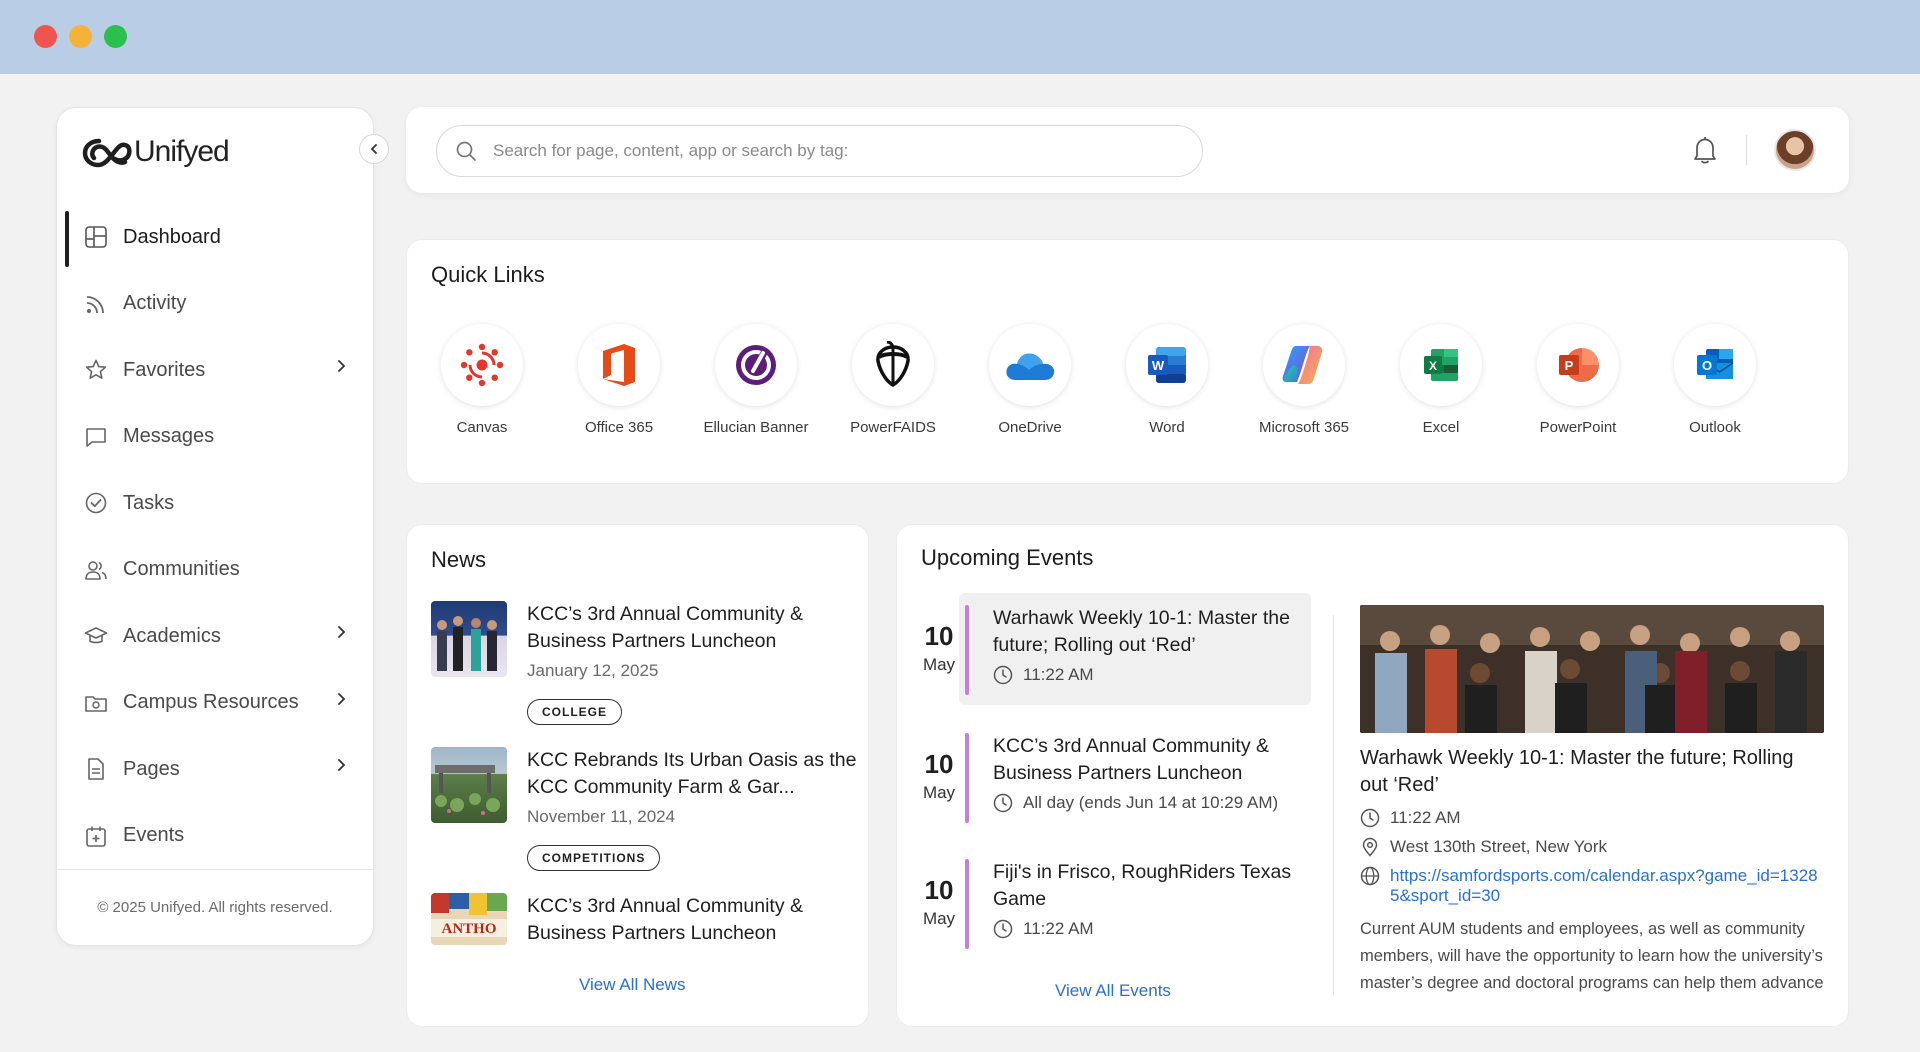  Describe the element at coordinates (482, 381) in the screenshot. I see `quick-link-canvas: Canvas` at that location.